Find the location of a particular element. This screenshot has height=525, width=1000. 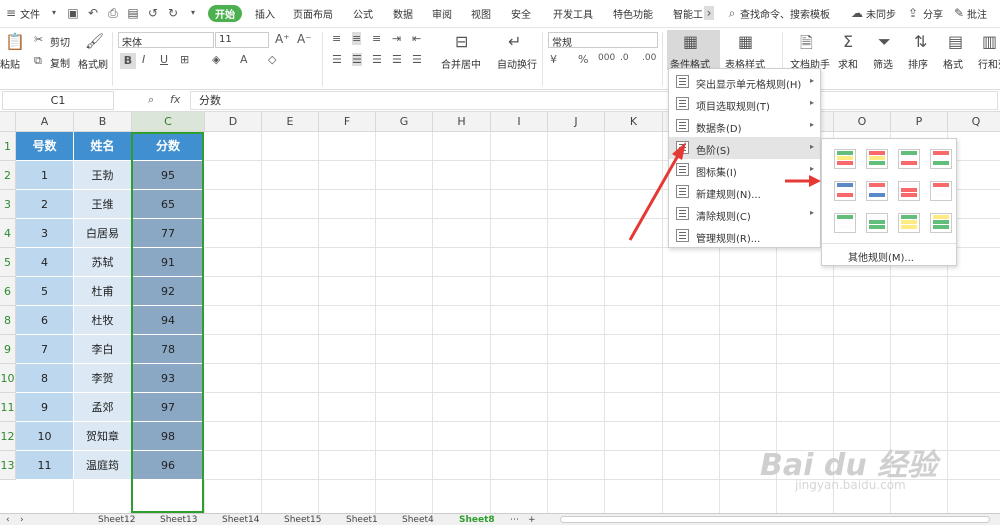

filter-button: 筛选 is located at coordinates (883, 63).